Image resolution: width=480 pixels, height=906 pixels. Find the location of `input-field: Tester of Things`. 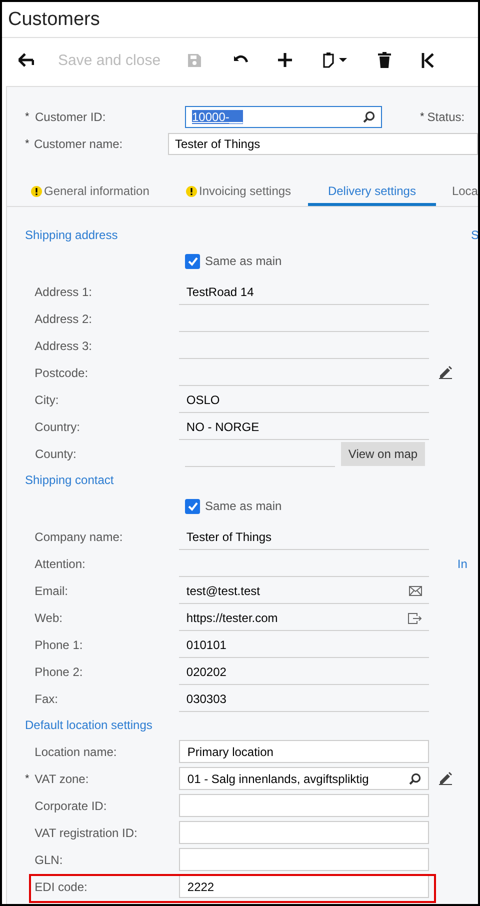

input-field: Tester of Things is located at coordinates (304, 538).